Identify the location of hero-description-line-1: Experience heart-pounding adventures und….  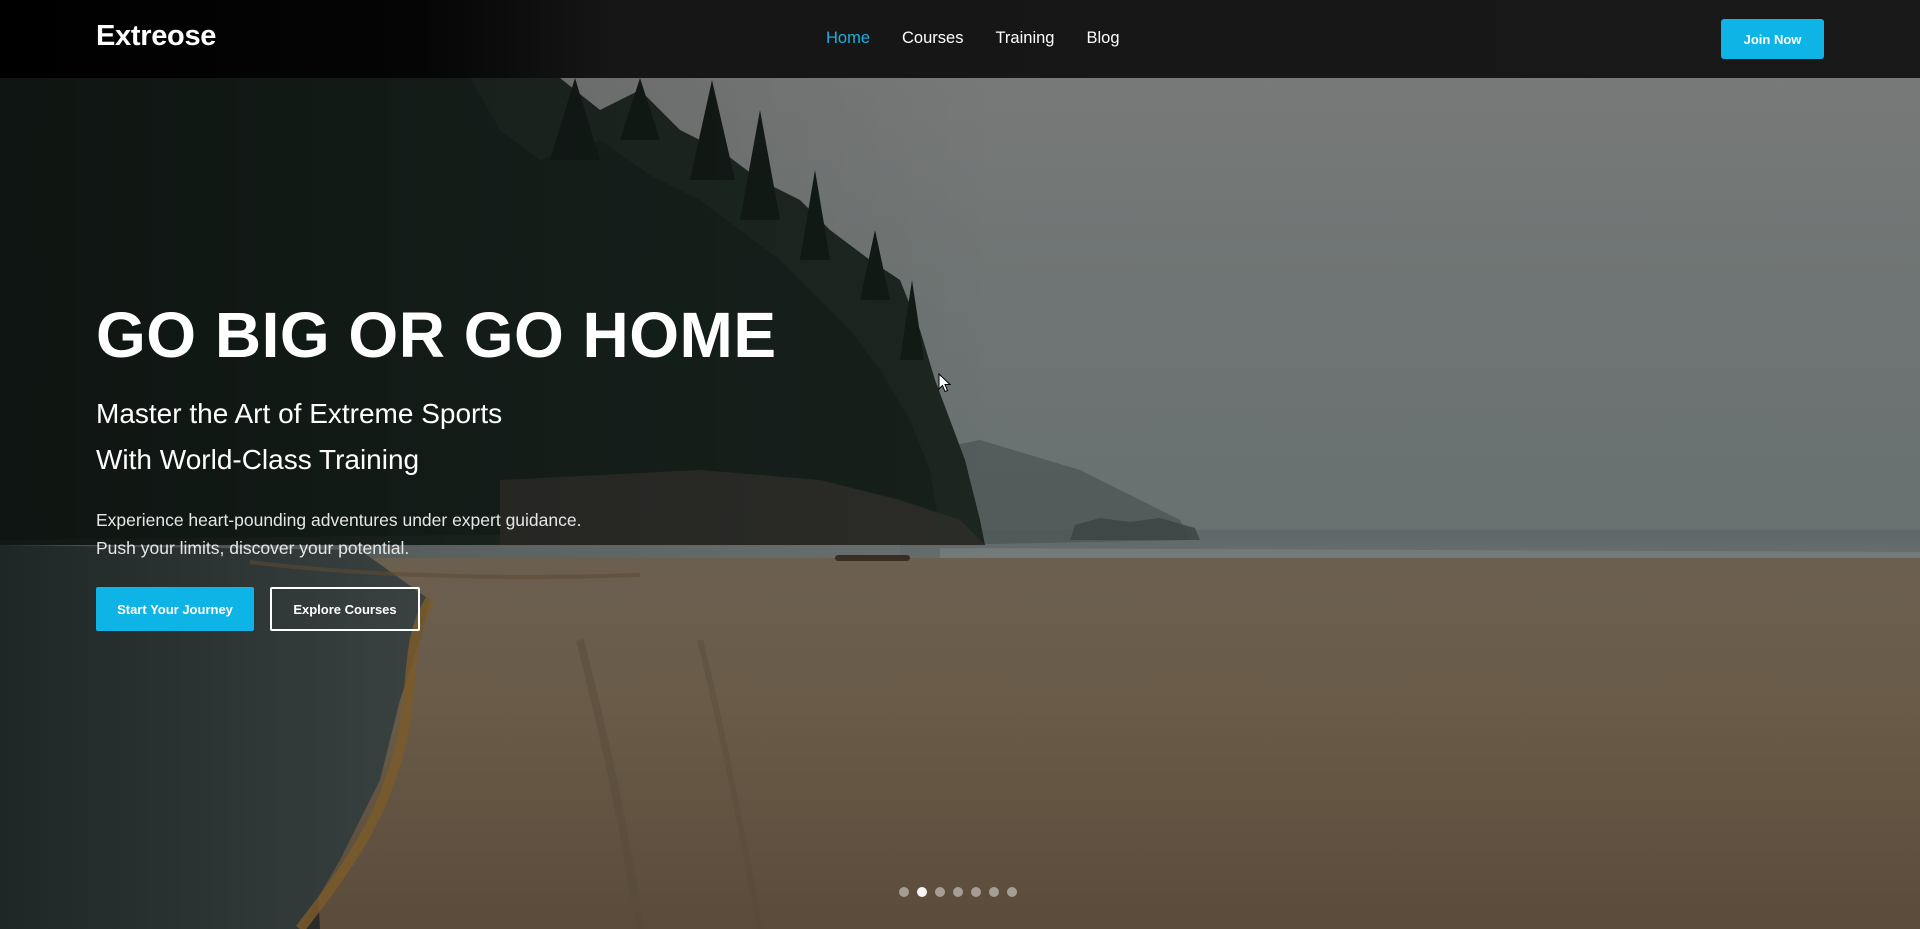
(339, 520).